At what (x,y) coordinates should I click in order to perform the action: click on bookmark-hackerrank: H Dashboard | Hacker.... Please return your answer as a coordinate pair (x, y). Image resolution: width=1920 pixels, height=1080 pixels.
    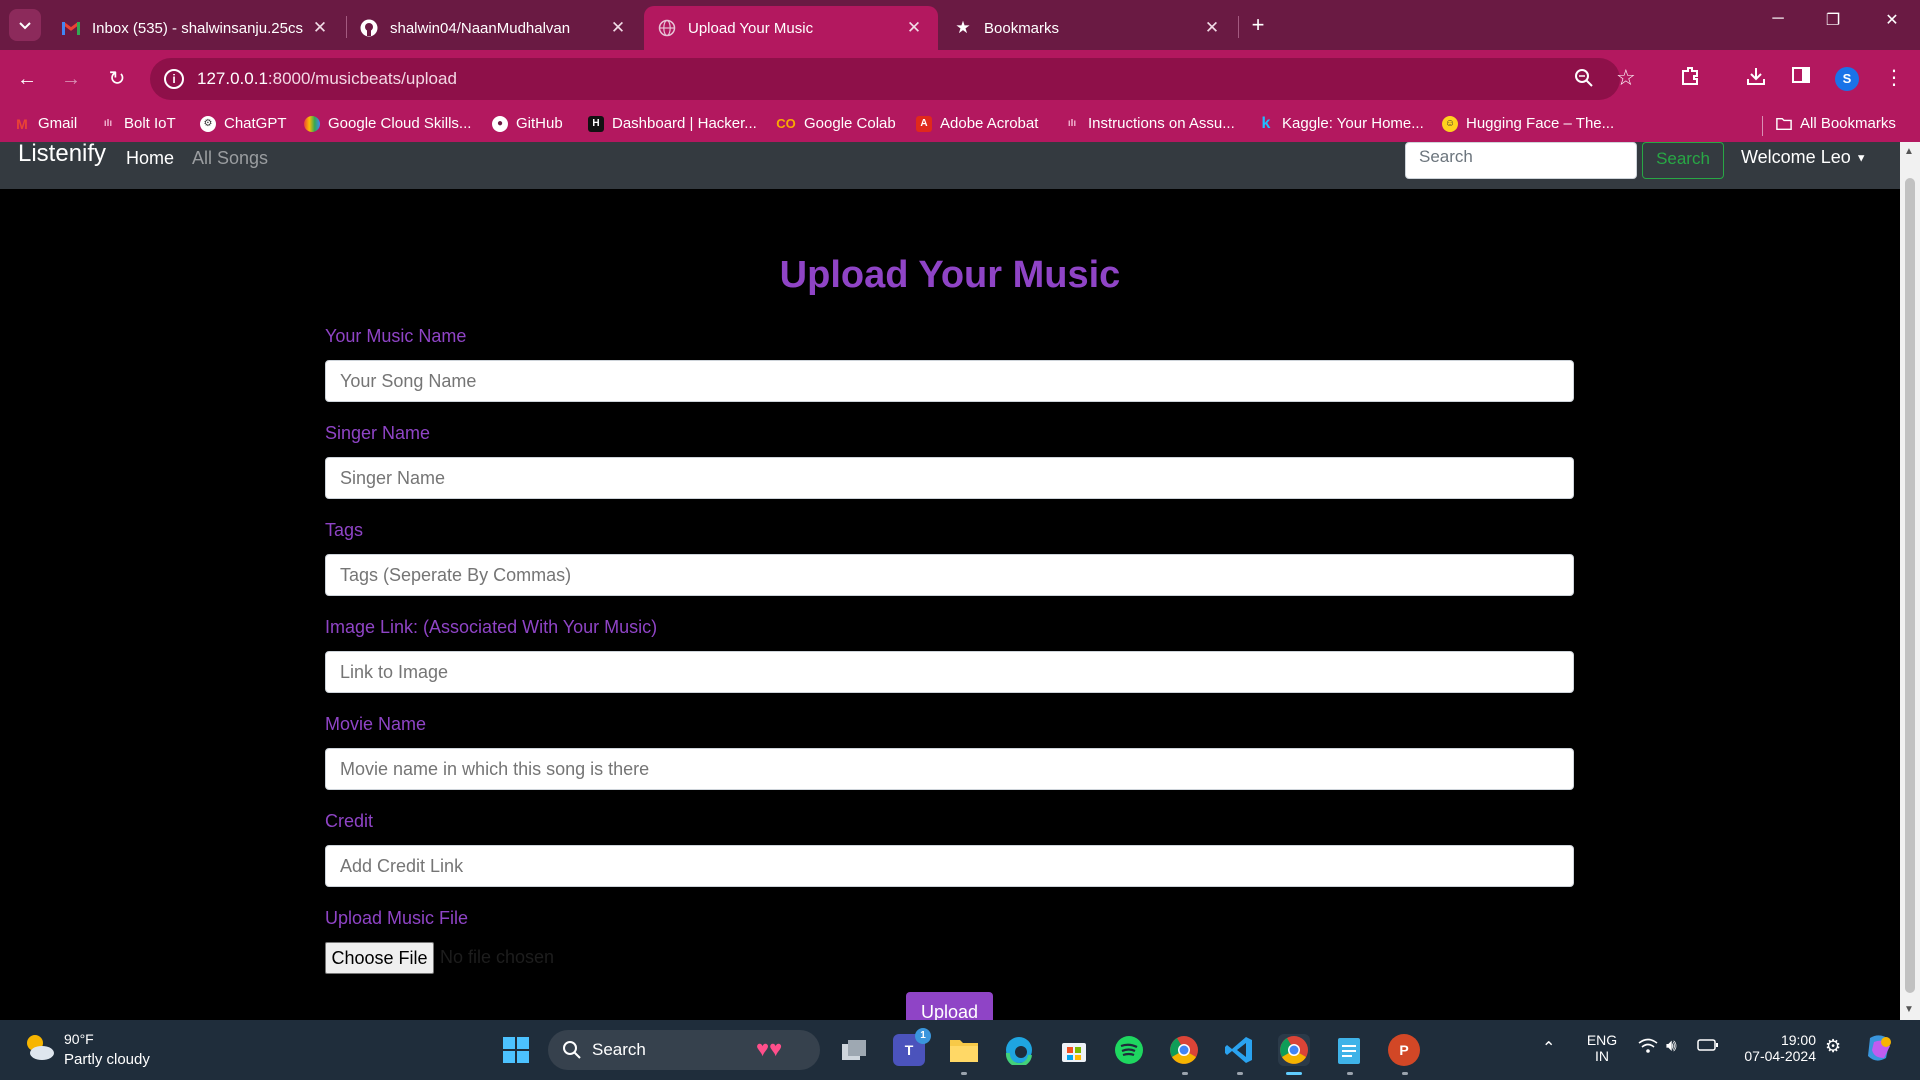
    Looking at the image, I should click on (672, 123).